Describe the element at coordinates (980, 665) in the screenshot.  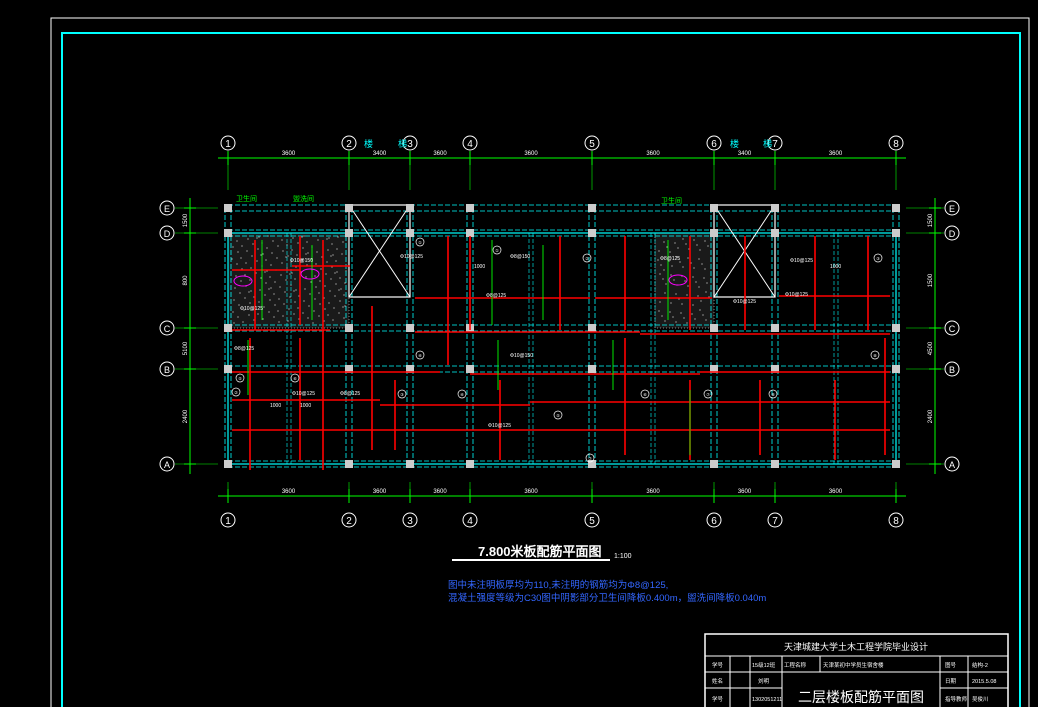
I see `svg-text: 结构-2` at that location.